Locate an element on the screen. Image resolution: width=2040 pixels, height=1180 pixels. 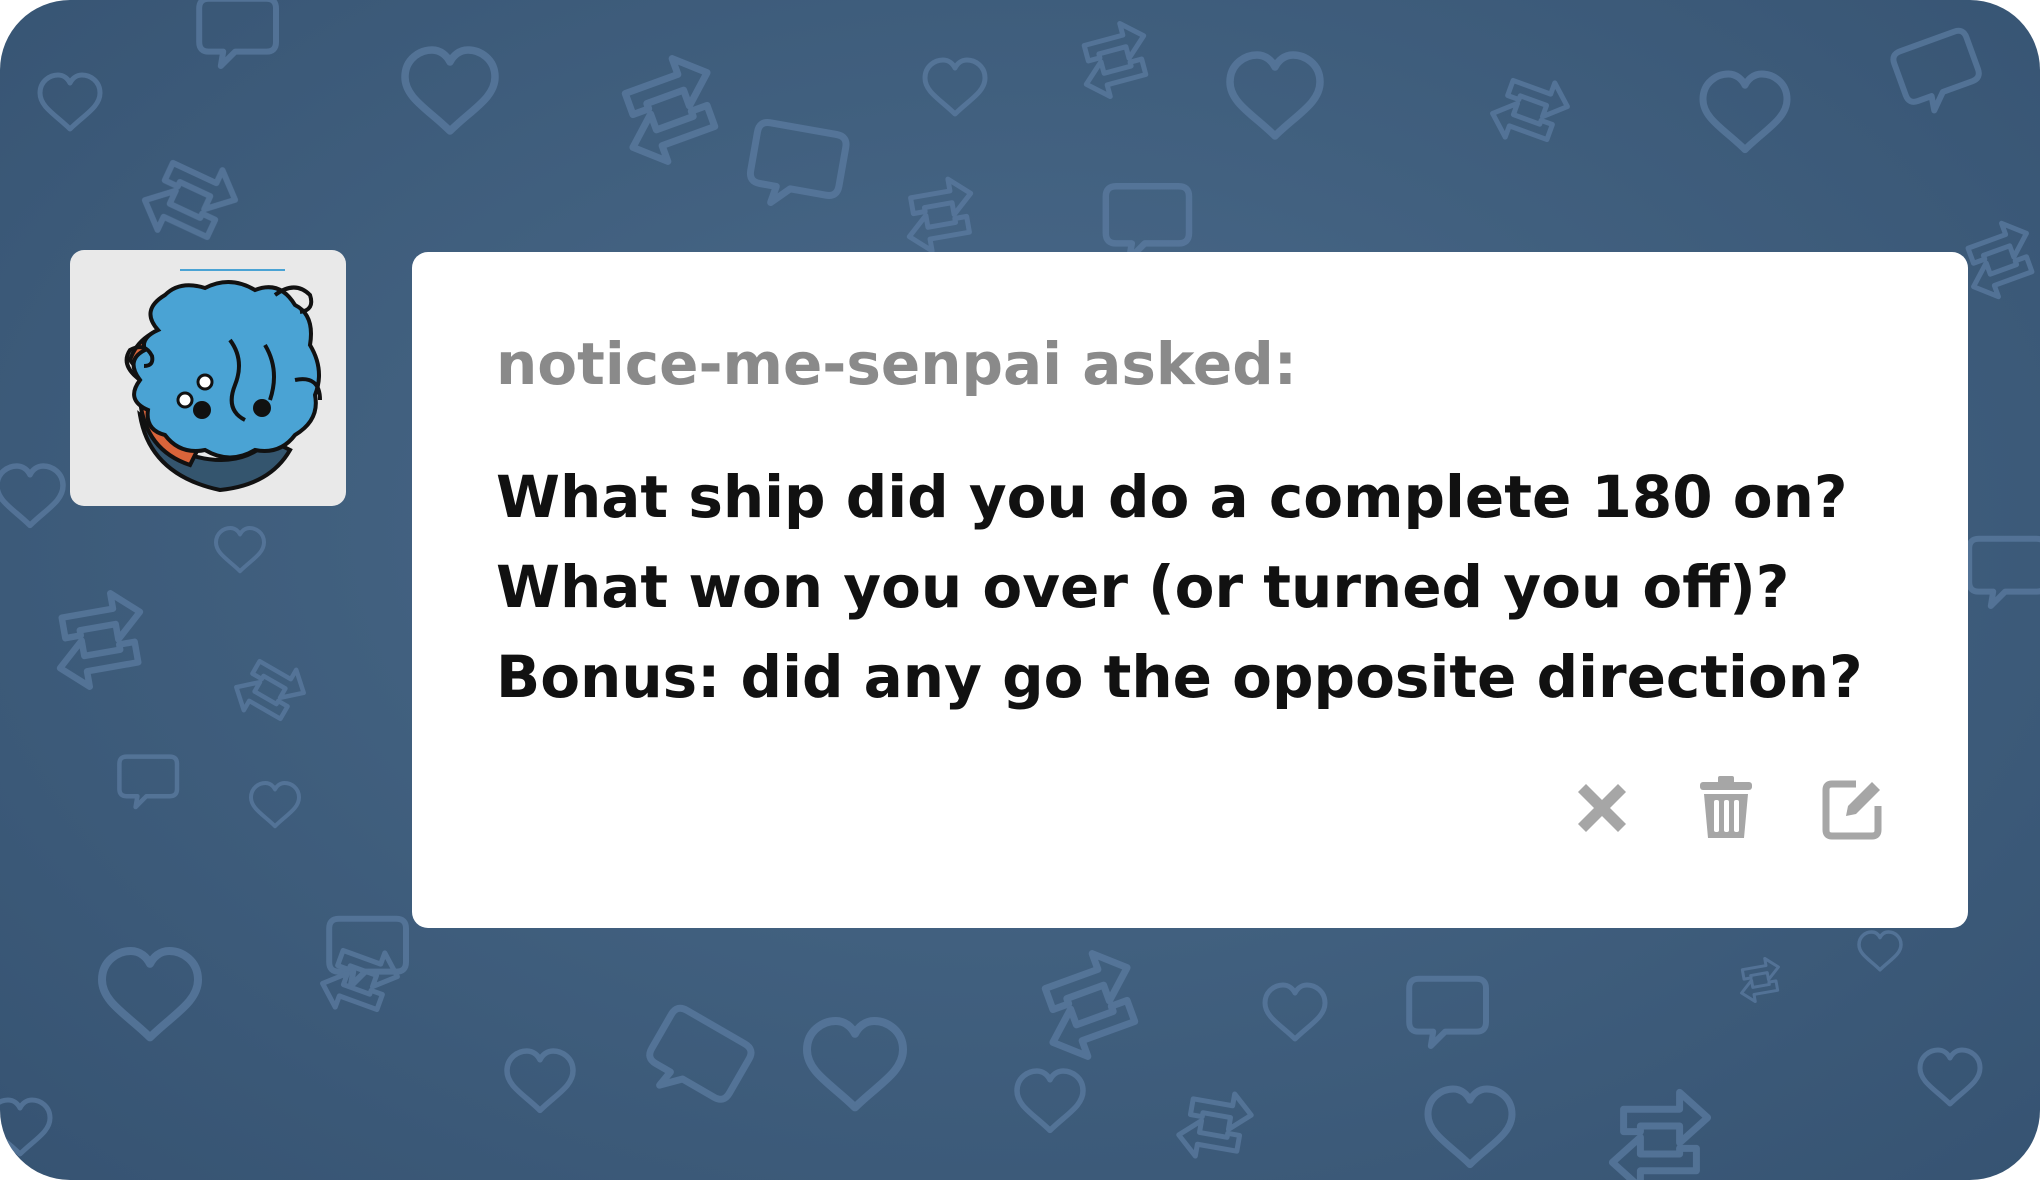
delete-button is located at coordinates (1602, 808).